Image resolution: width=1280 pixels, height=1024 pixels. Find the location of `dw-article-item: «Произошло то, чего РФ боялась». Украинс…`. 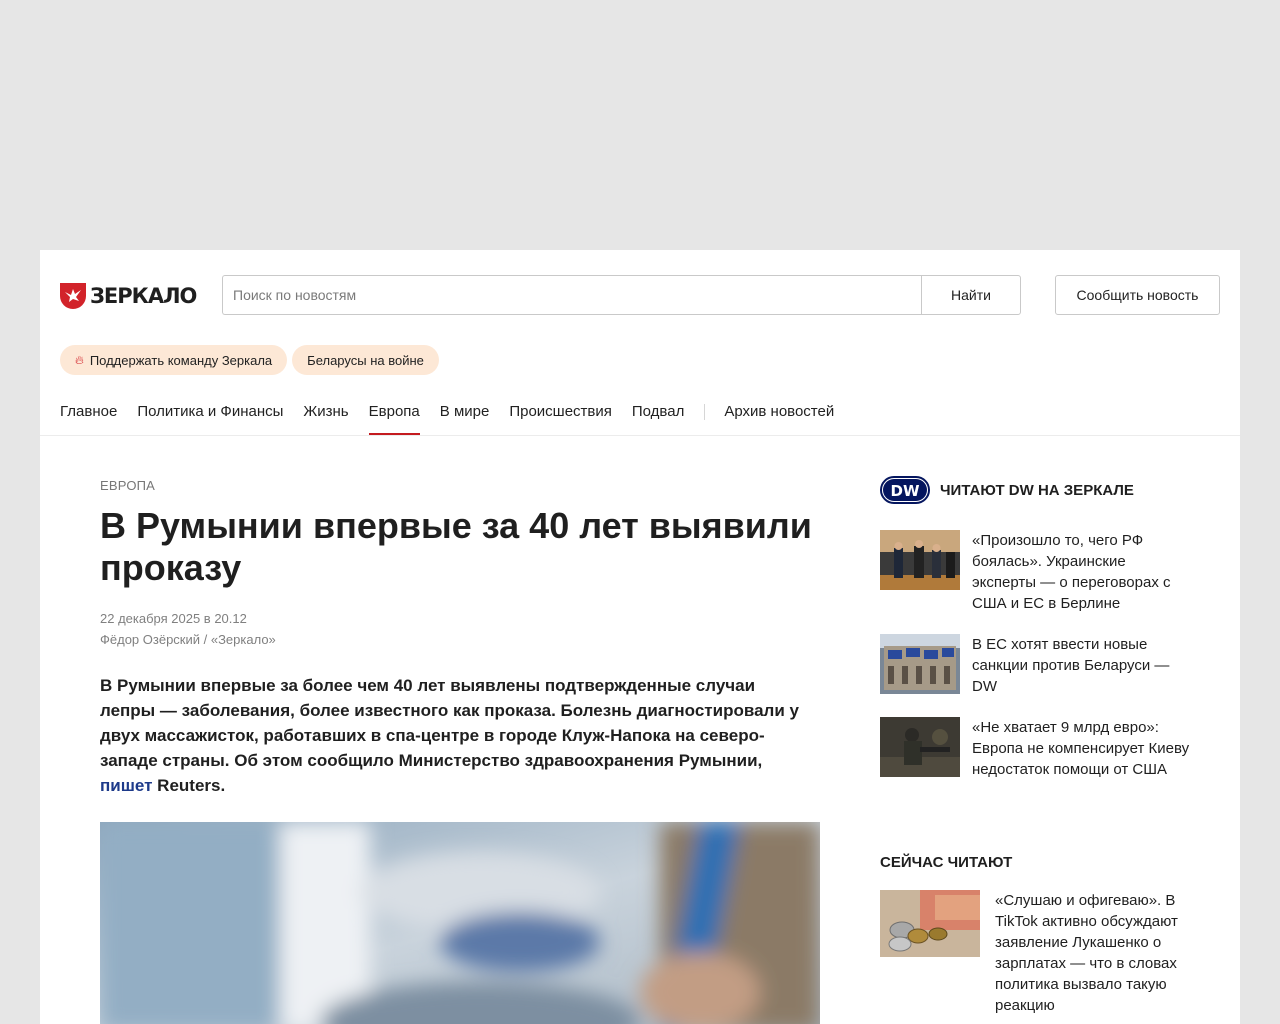

dw-article-item: «Произошло то, чего РФ боялась». Украинс… is located at coordinates (1035, 572).